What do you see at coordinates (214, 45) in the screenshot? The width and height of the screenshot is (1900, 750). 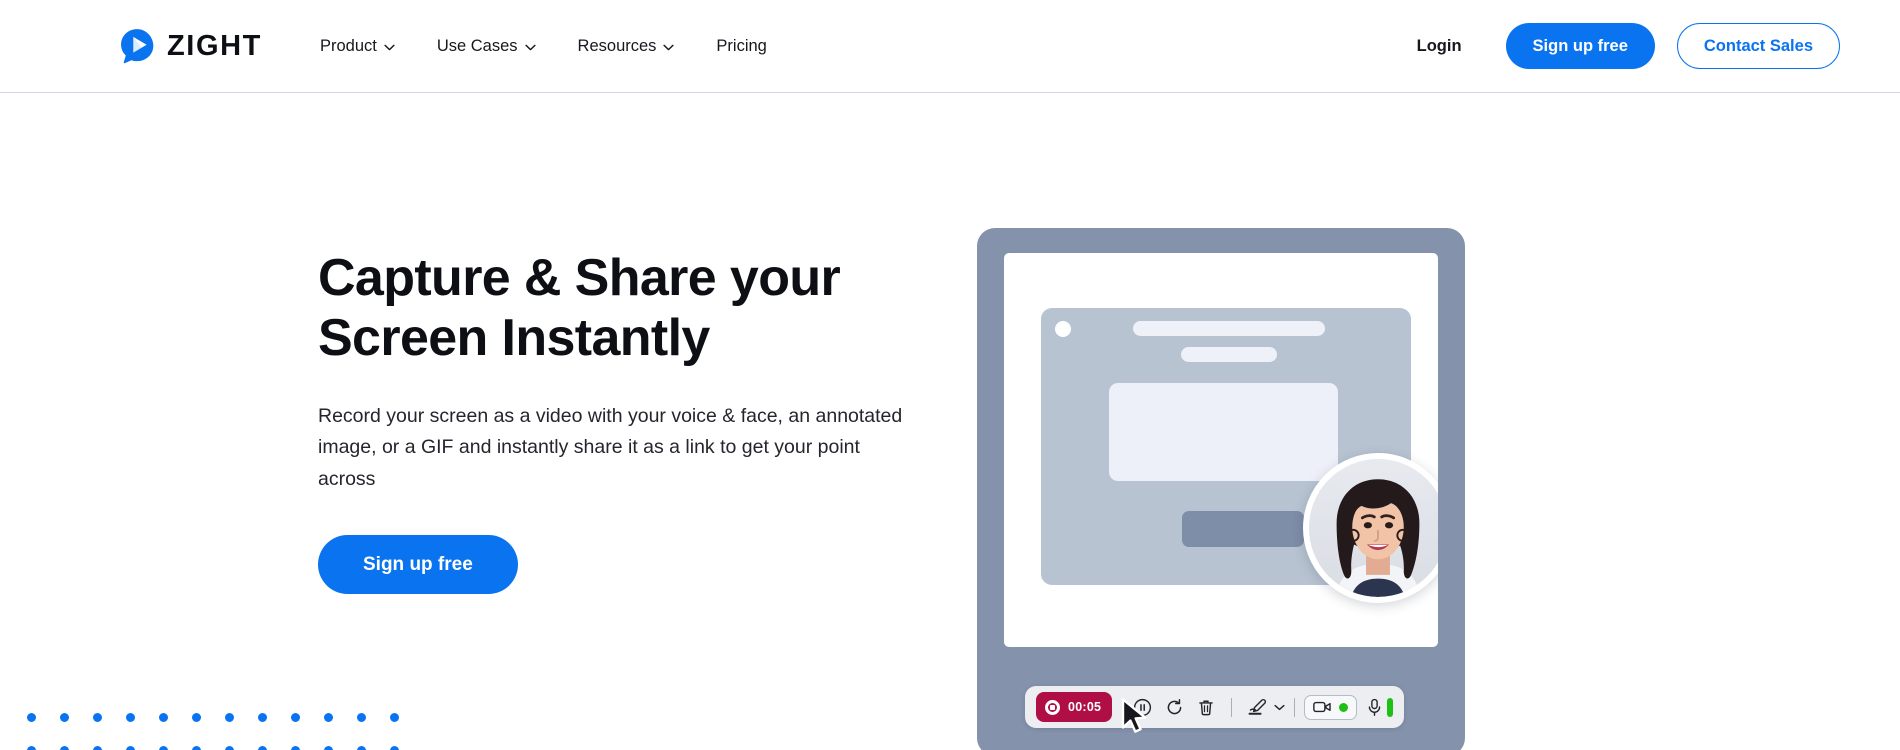 I see `brand-wordmark: ZIGHT` at bounding box center [214, 45].